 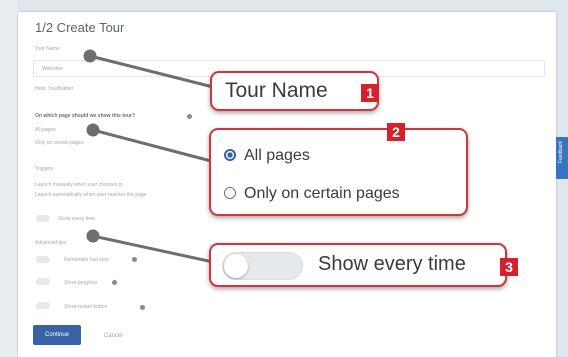 What do you see at coordinates (370, 93) in the screenshot?
I see `callout-badge-1: 1` at bounding box center [370, 93].